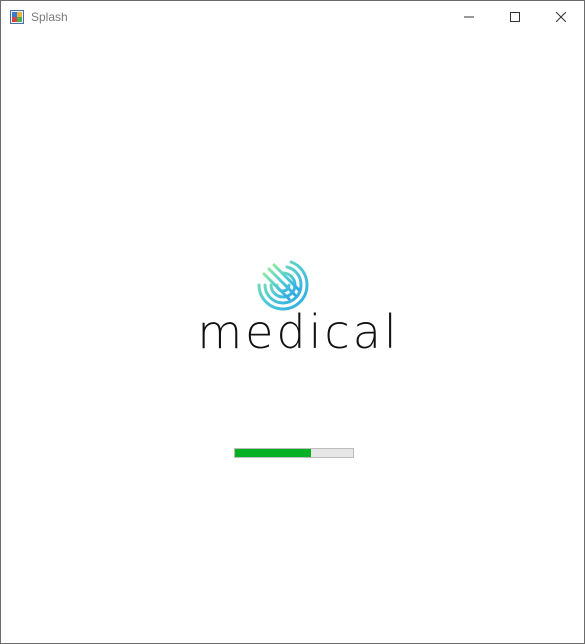  I want to click on title-bar: Splash, so click(292, 17).